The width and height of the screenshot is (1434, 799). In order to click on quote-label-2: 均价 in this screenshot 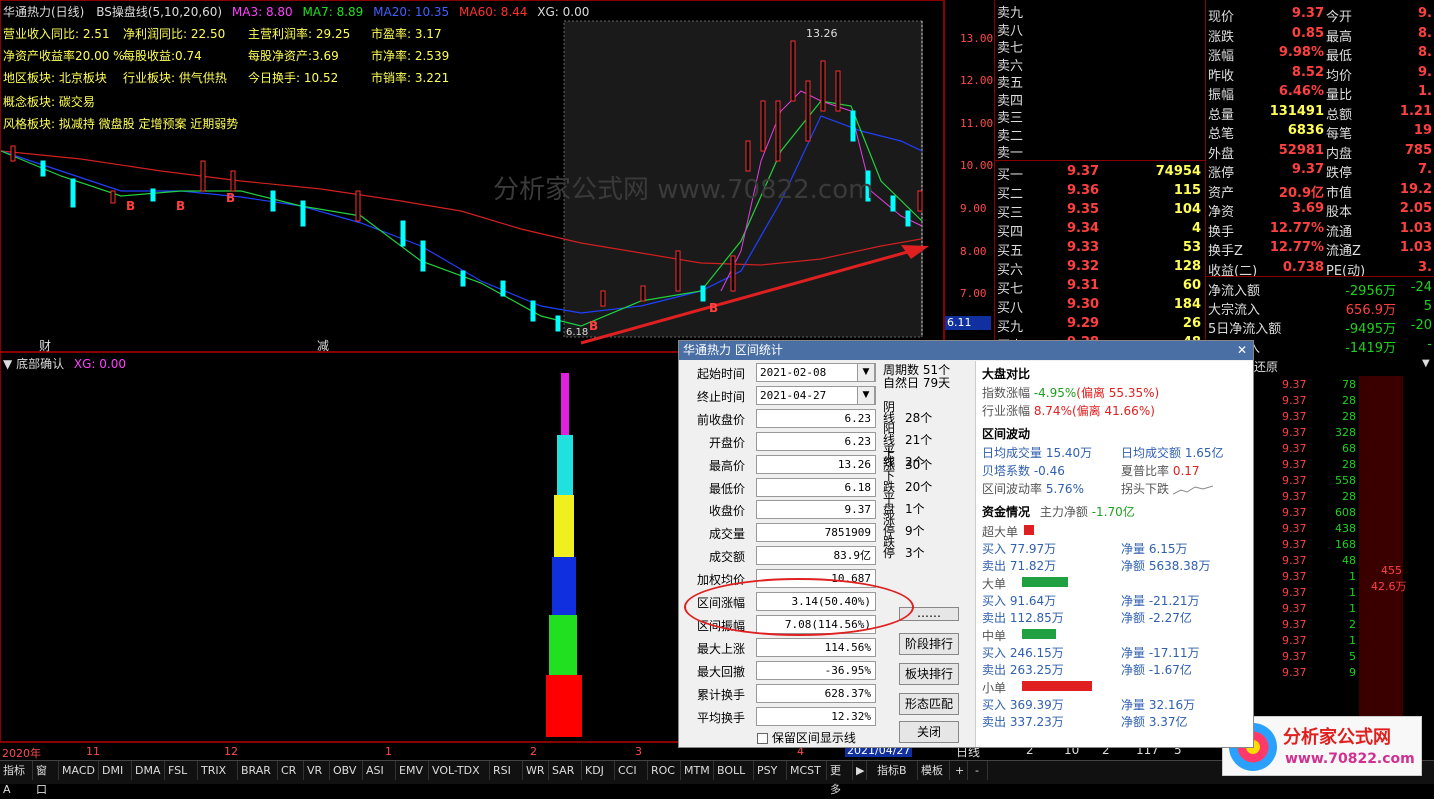, I will do `click(1339, 76)`.